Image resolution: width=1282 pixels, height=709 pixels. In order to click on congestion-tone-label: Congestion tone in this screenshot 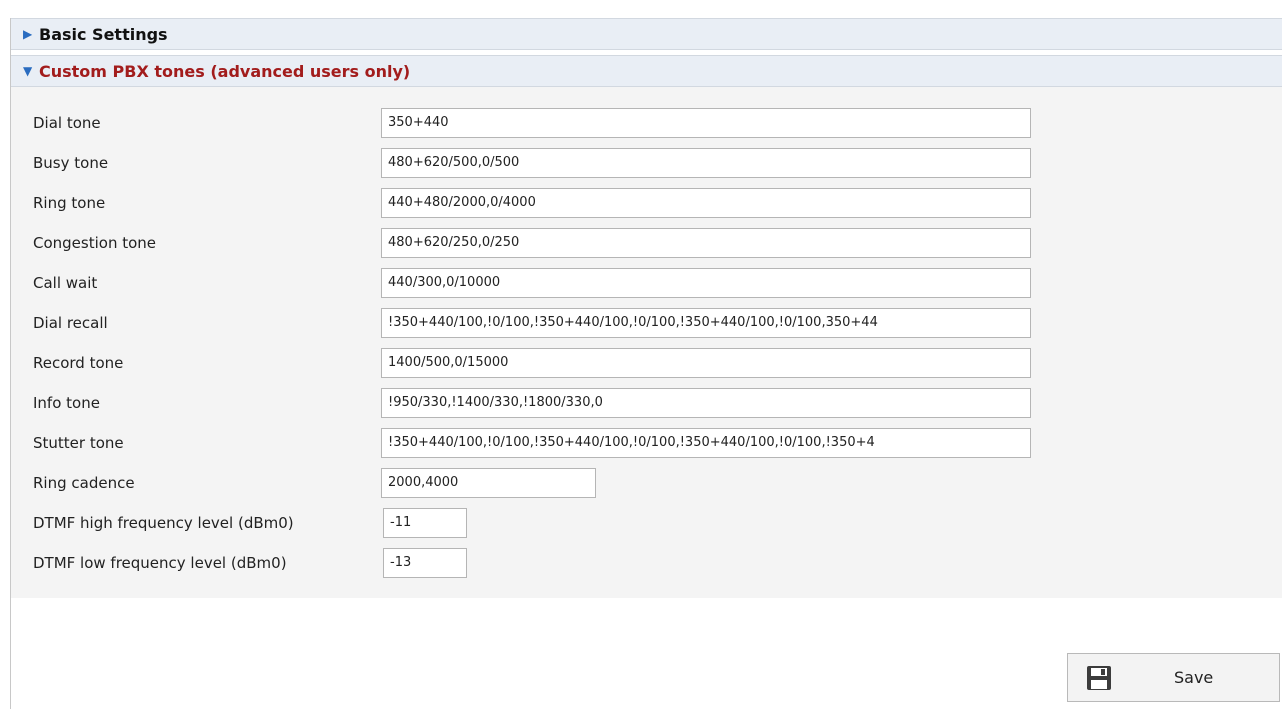, I will do `click(95, 243)`.